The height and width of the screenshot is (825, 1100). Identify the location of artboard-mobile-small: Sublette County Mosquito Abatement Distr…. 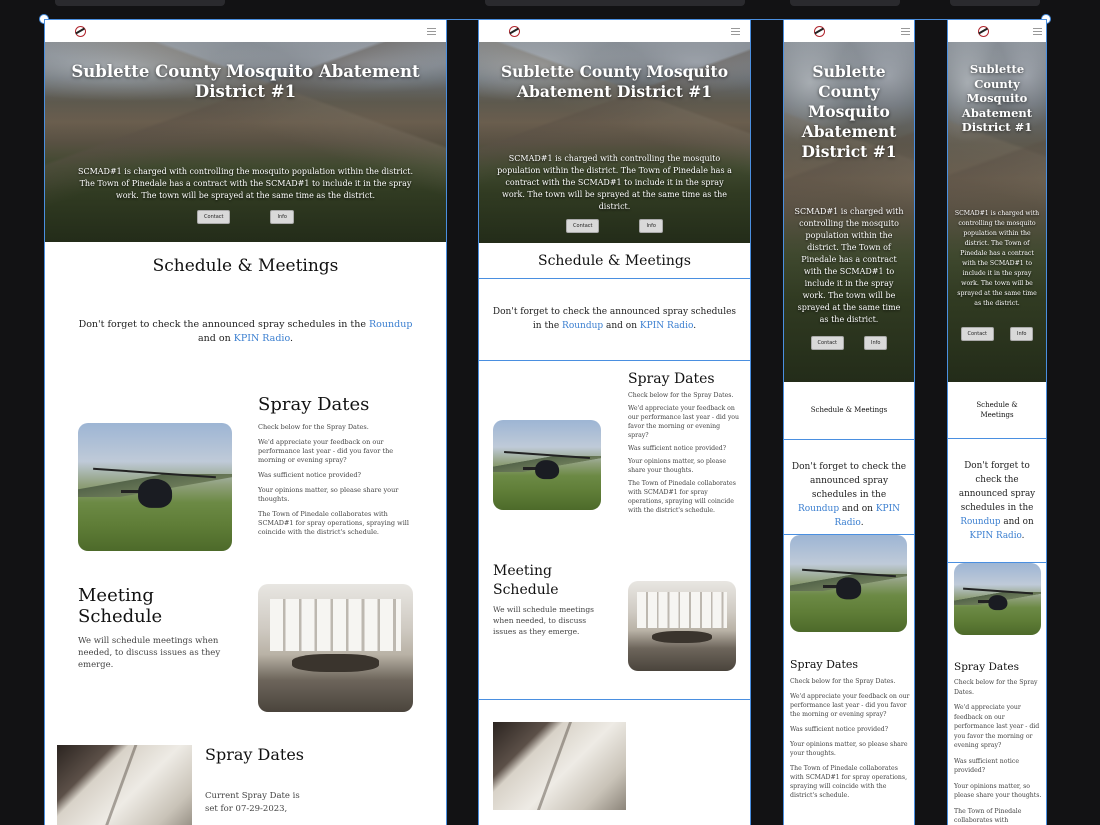
(997, 422).